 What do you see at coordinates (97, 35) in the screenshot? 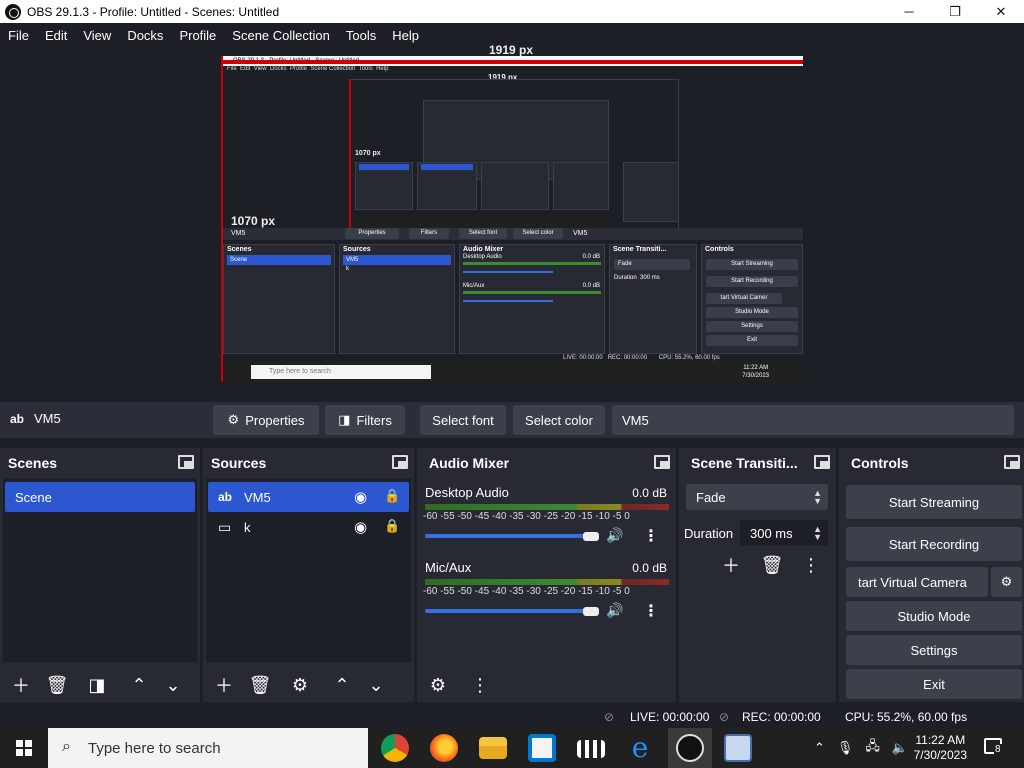
I see `menu-view: View` at bounding box center [97, 35].